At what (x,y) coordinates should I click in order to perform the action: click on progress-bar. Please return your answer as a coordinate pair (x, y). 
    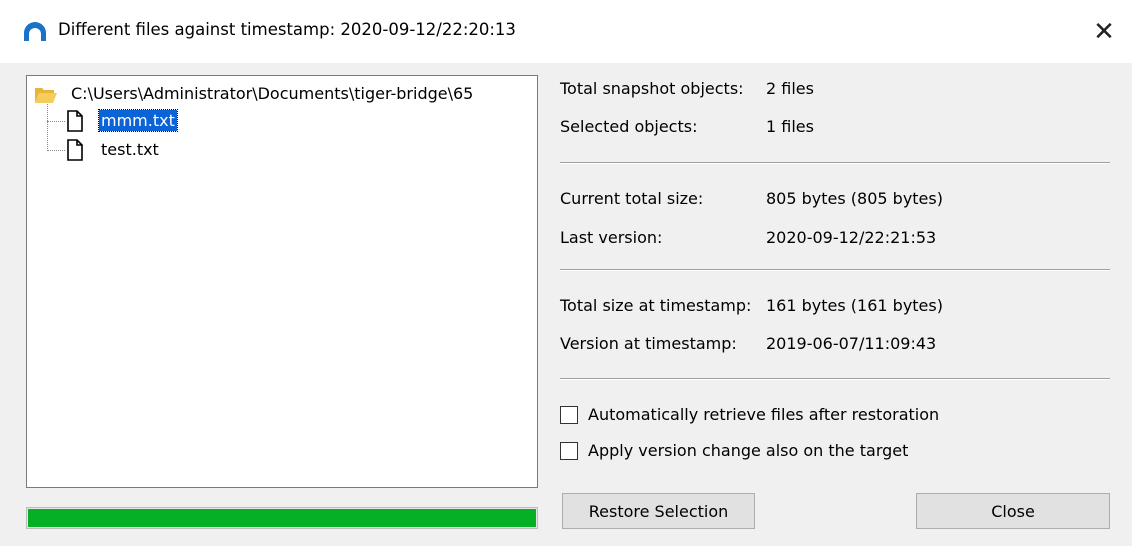
    Looking at the image, I should click on (282, 518).